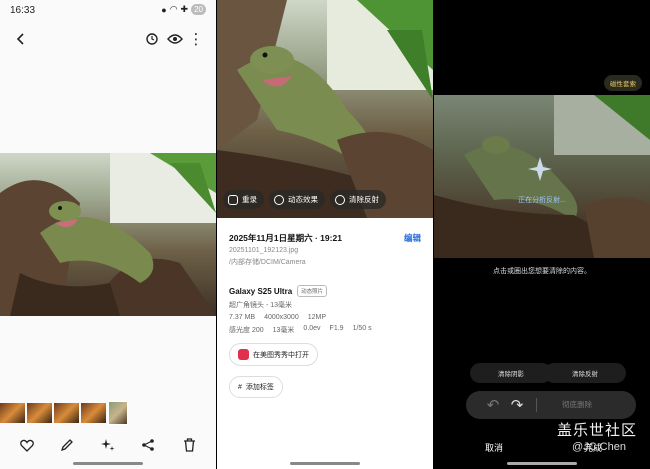 This screenshot has height=469, width=650. What do you see at coordinates (108, 10) in the screenshot?
I see `status-bar: 16:33 ● ◠ ✚ 20` at bounding box center [108, 10].